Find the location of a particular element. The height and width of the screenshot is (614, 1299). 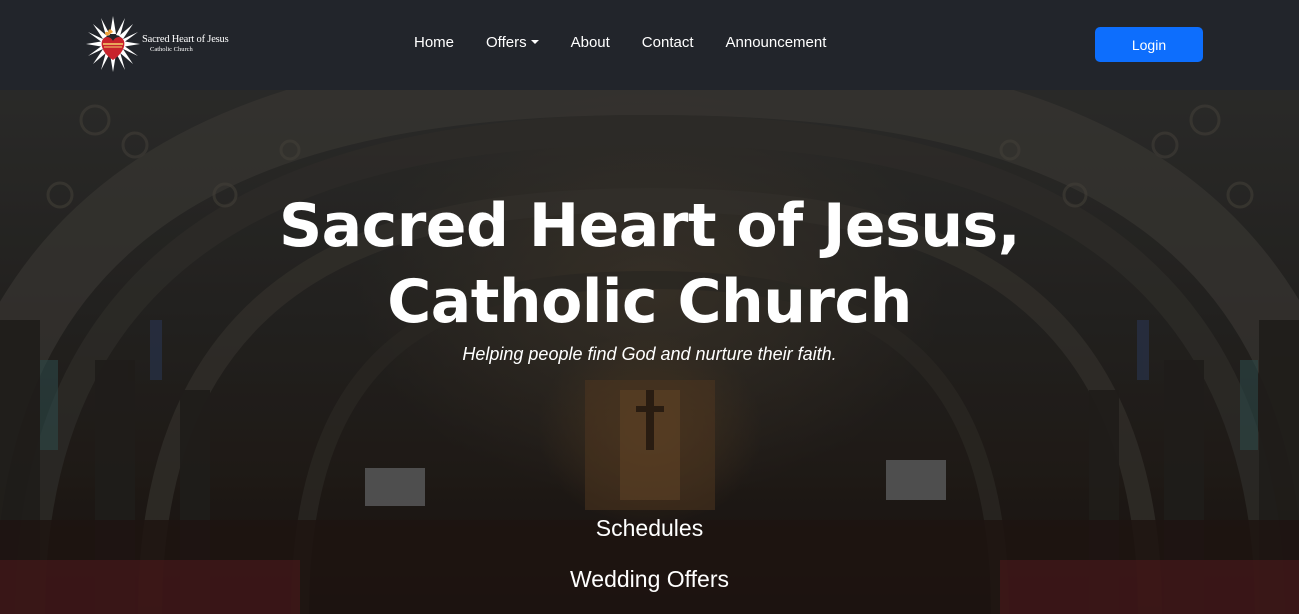

nav-contact: Contact is located at coordinates (668, 42).